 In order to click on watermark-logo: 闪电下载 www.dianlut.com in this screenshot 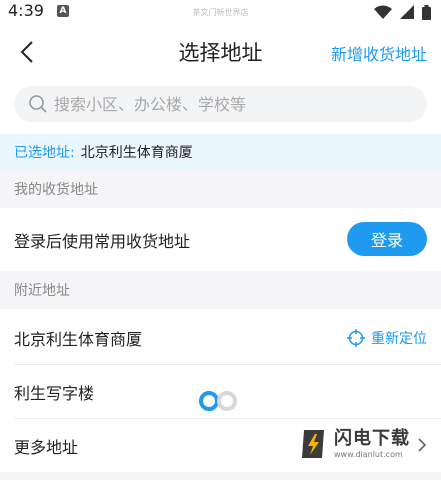, I will do `click(366, 444)`.